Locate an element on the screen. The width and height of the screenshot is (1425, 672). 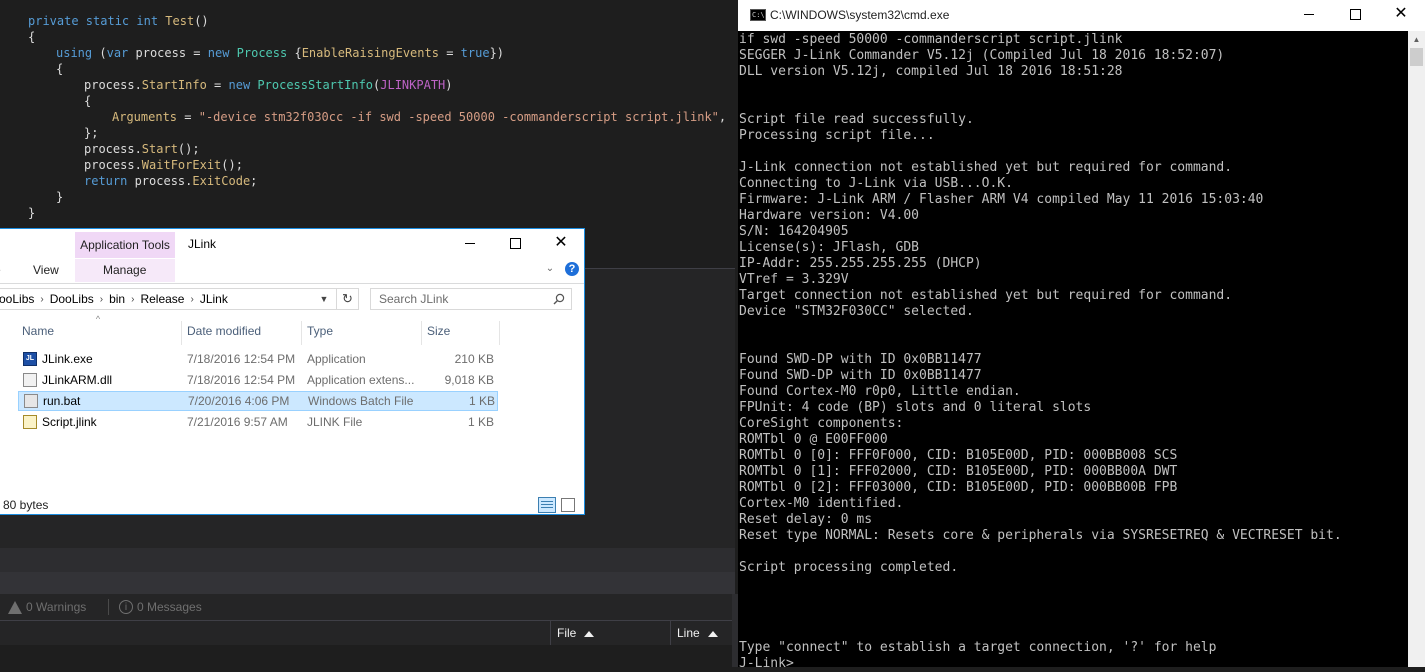
messages-label: 0 Messages is located at coordinates (169, 607).